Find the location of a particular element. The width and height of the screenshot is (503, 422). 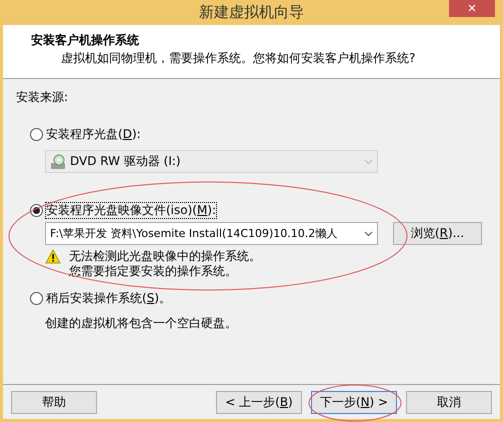

dropdown-value: F:\苹果开发 资料\Yosemite Install(14C109)10.10.2懒人 is located at coordinates (194, 233).